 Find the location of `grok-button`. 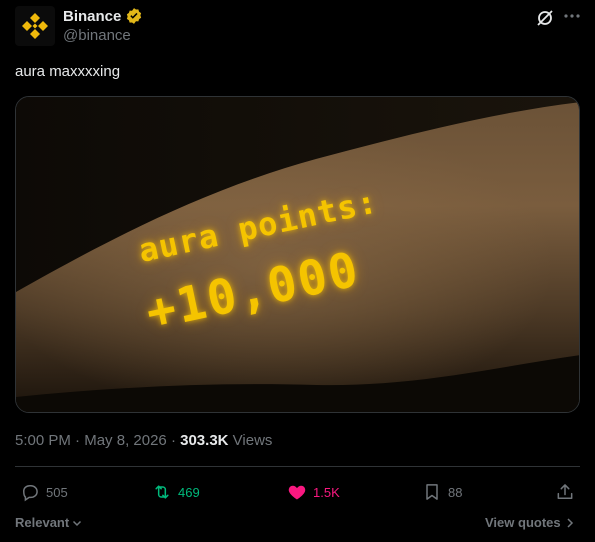

grok-button is located at coordinates (545, 18).